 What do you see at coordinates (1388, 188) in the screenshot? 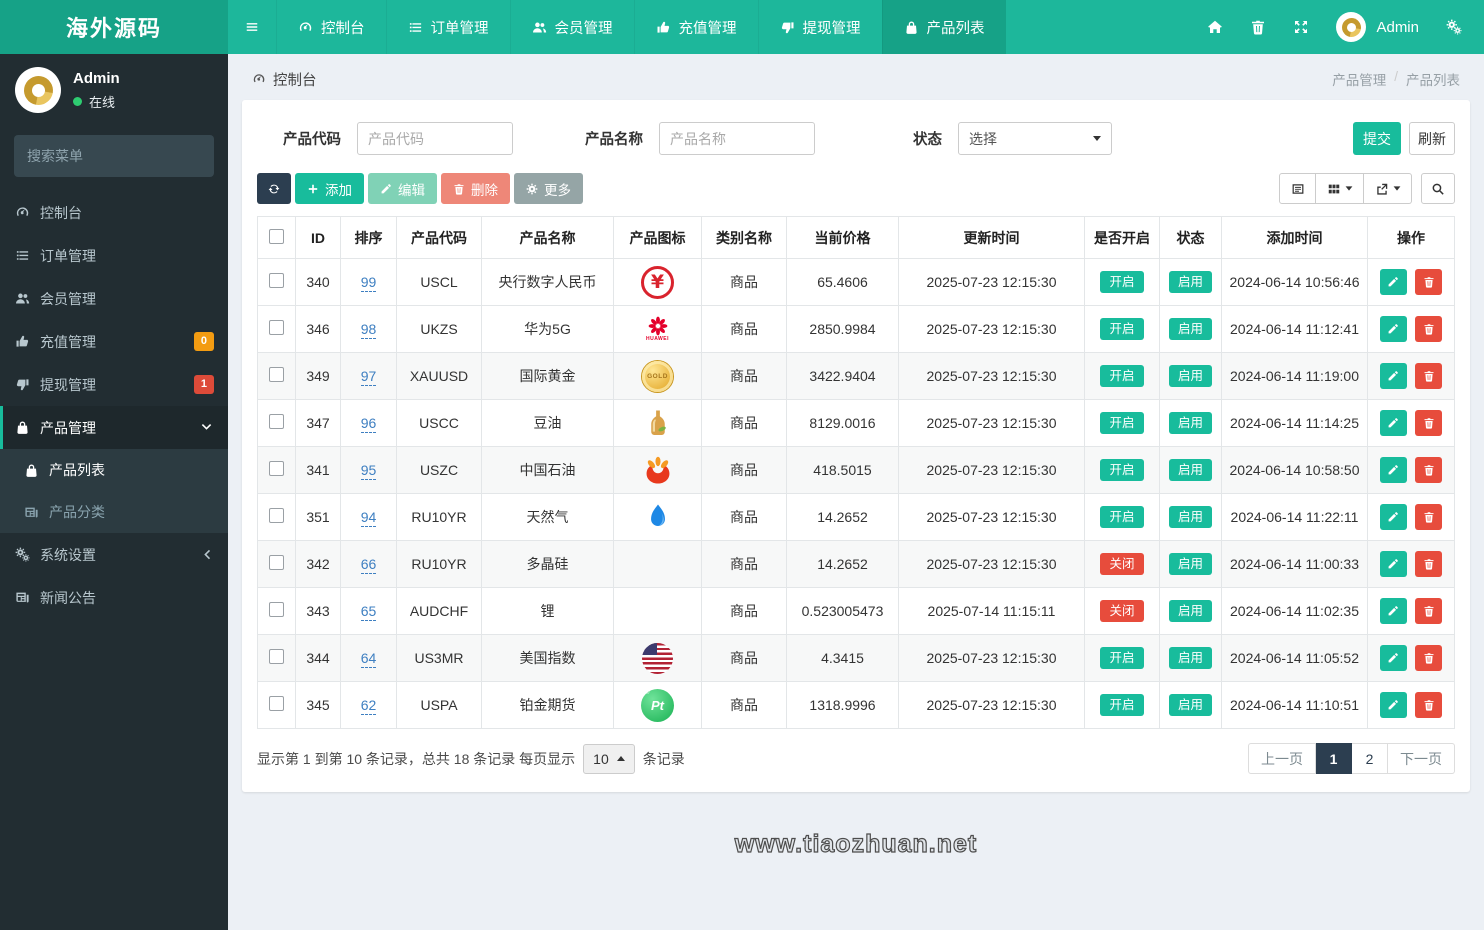
I see `export-button` at bounding box center [1388, 188].